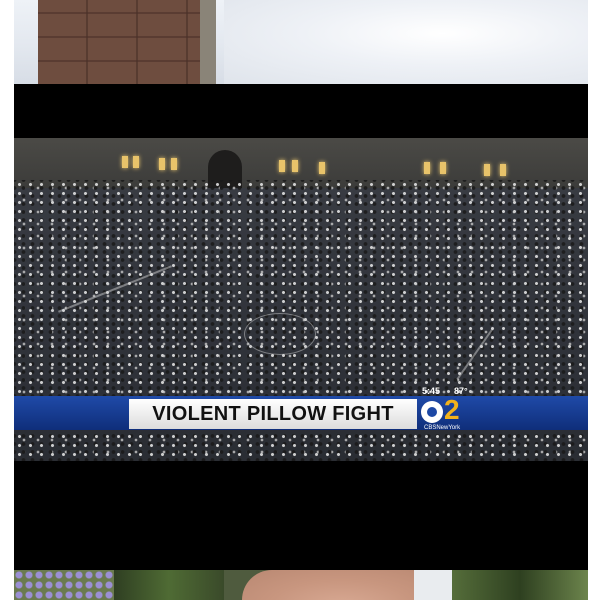  I want to click on left-gutter, so click(7, 300).